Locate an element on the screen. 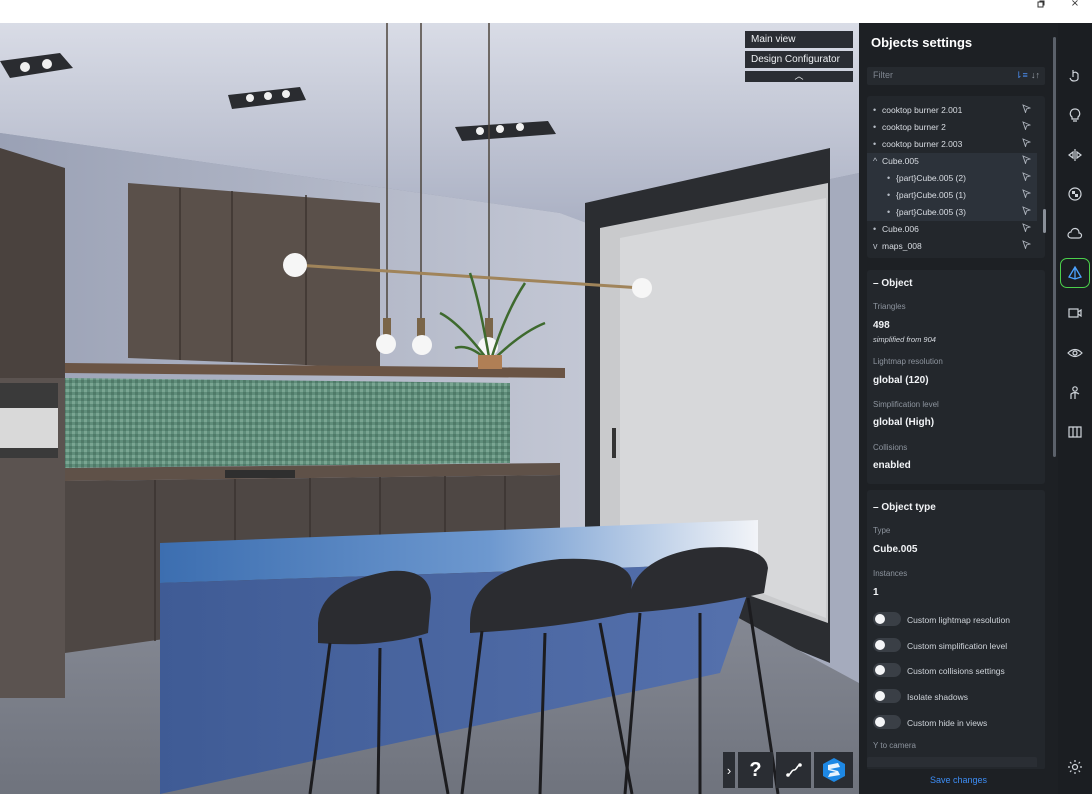  instances-value: 1 is located at coordinates (876, 592).